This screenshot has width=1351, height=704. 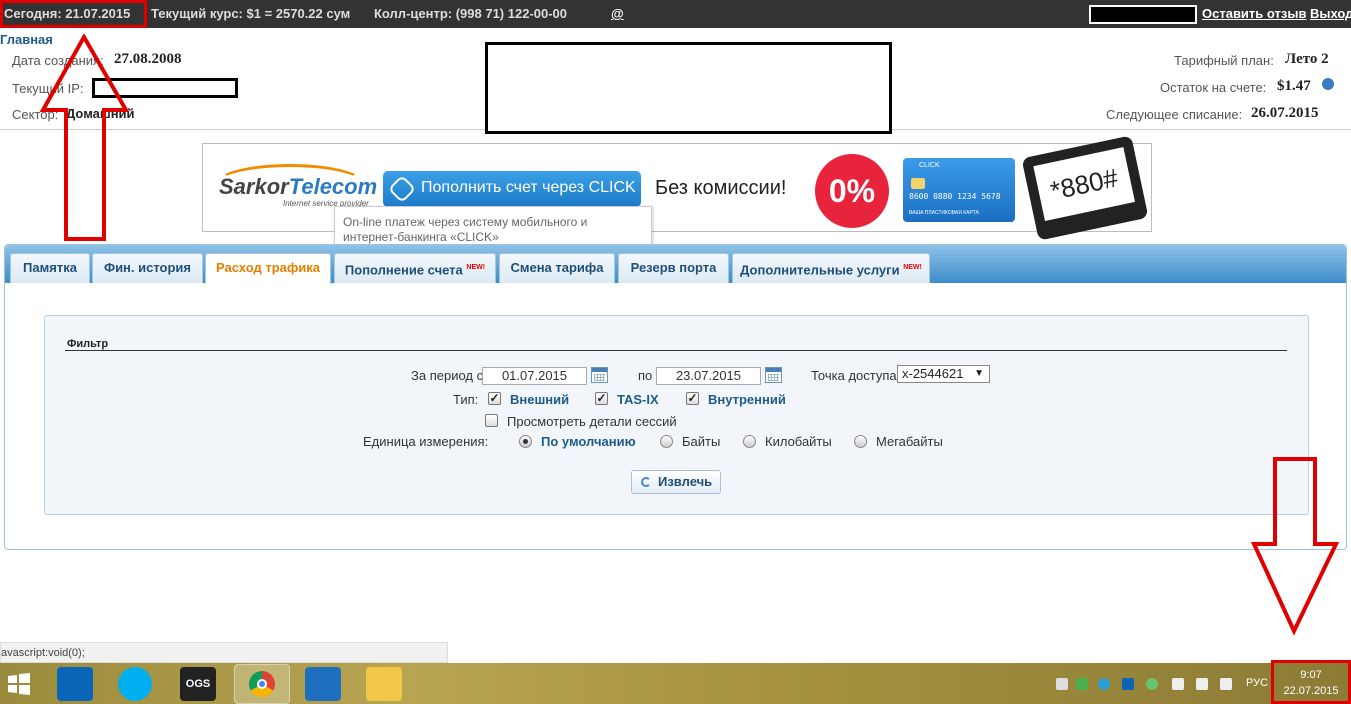 I want to click on card-chip-icon, so click(x=918, y=183).